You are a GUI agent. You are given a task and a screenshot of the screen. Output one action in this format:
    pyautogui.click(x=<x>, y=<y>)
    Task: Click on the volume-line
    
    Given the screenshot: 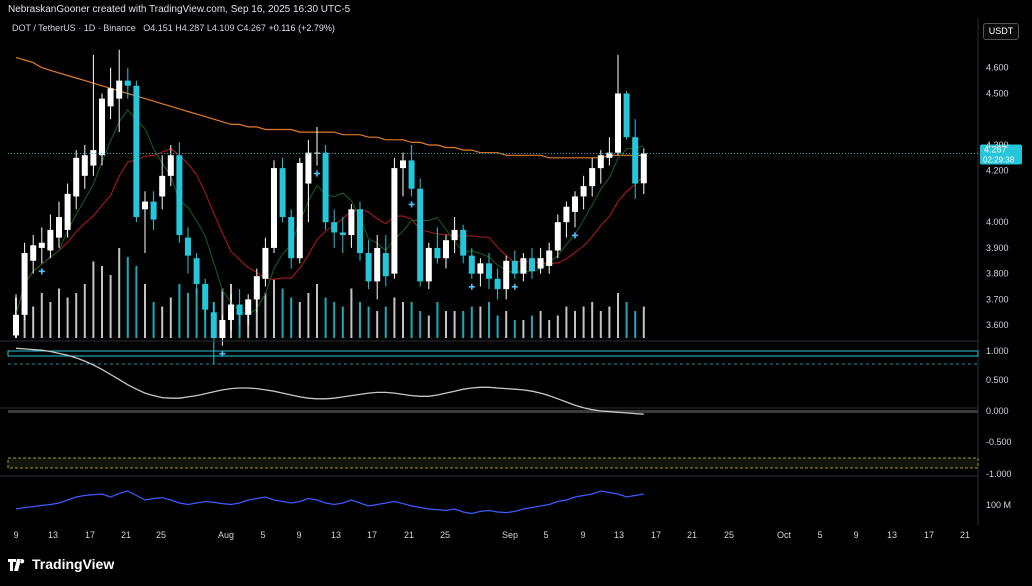 What is the action you would take?
    pyautogui.click(x=329, y=502)
    